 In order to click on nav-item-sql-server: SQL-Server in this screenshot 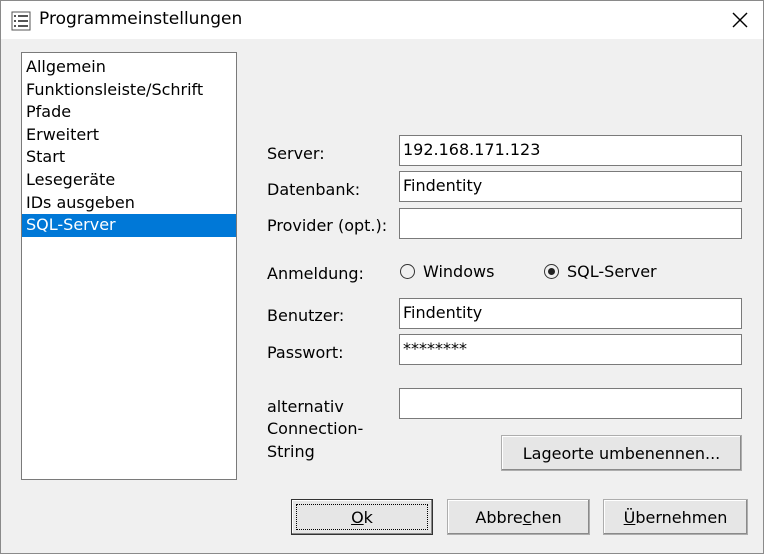, I will do `click(129, 225)`.